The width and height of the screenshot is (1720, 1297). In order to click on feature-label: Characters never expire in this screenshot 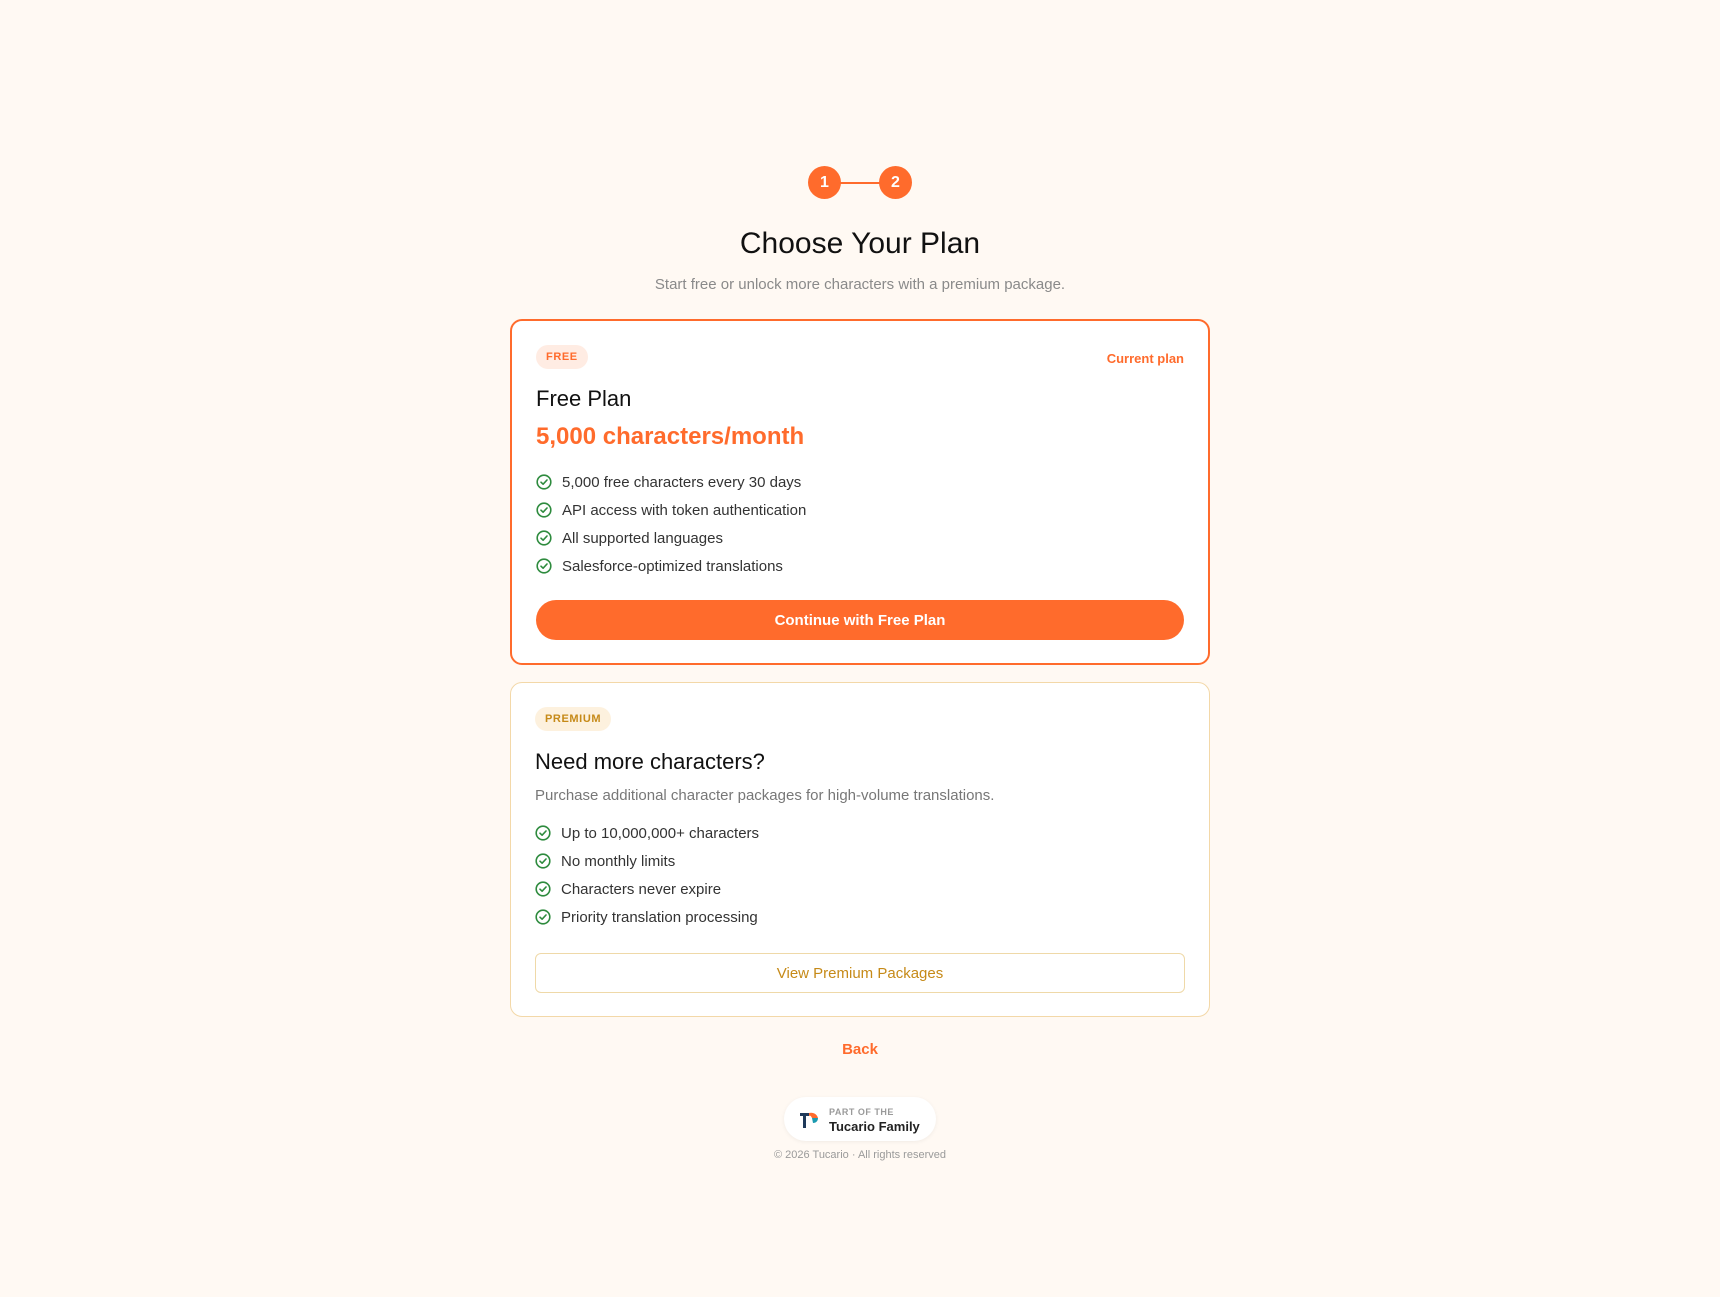, I will do `click(641, 889)`.